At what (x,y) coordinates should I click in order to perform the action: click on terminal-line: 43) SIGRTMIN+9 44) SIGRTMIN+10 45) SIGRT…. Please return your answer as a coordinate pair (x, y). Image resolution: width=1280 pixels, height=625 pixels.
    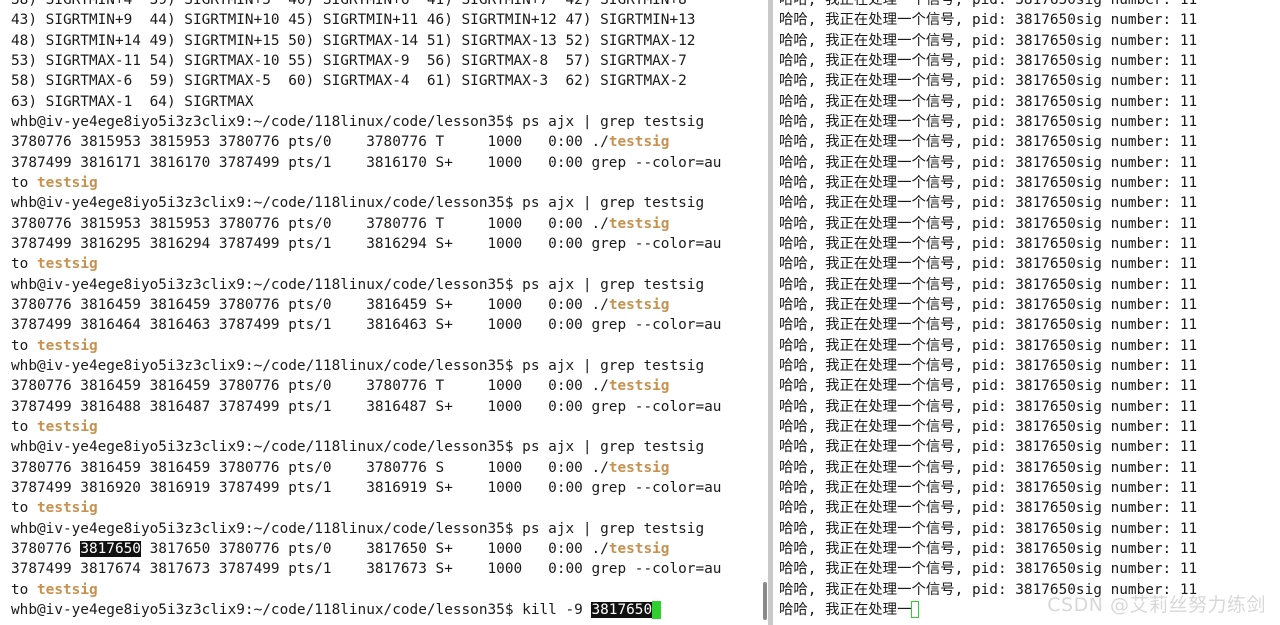
    Looking at the image, I should click on (366, 20).